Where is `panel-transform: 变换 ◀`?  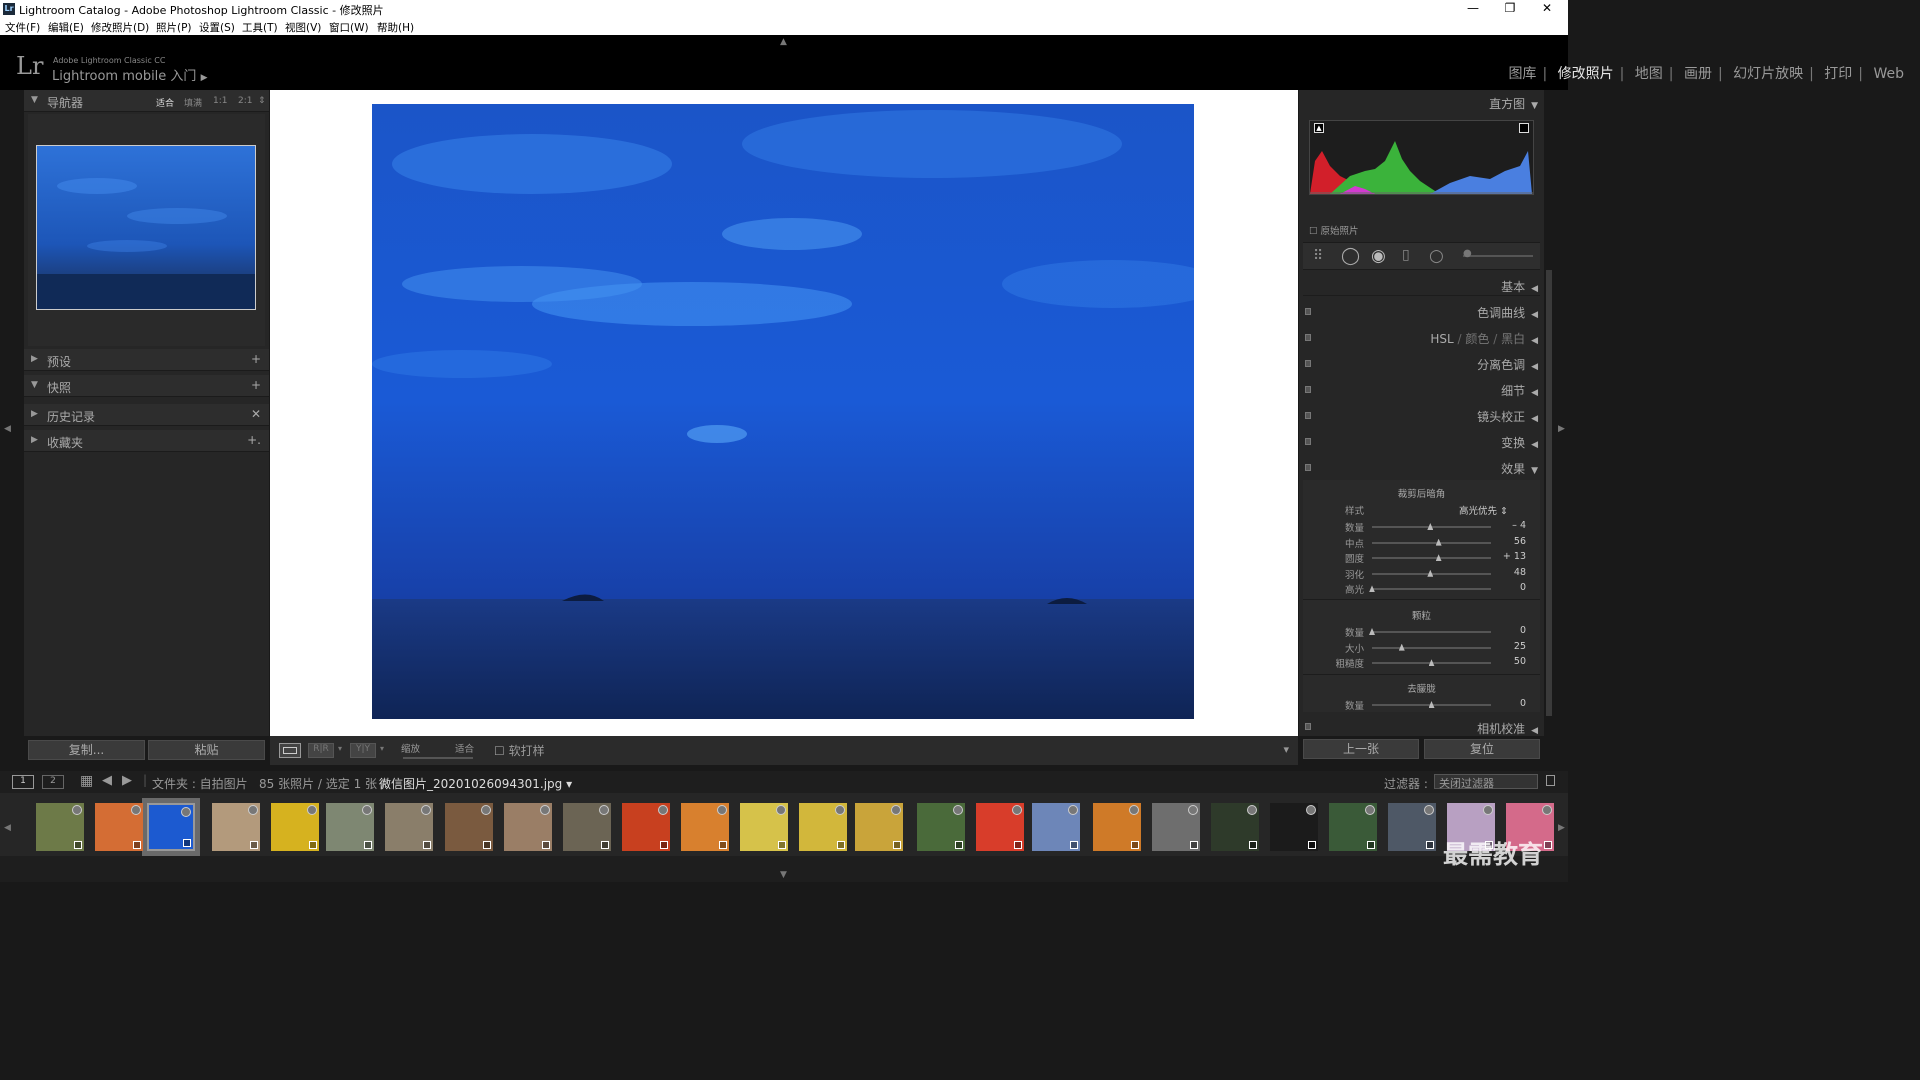
panel-transform: 变换 ◀ is located at coordinates (1519, 442).